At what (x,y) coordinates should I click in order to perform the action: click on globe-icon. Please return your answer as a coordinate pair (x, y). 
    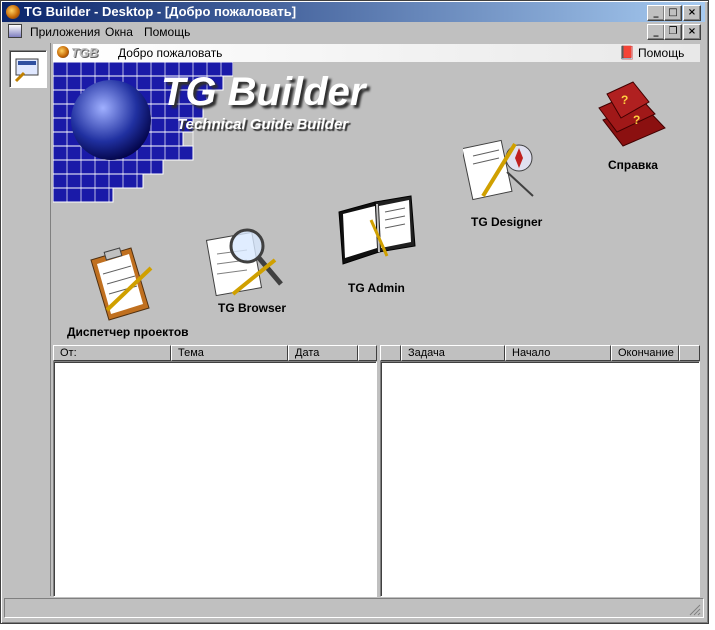
    Looking at the image, I should click on (111, 120).